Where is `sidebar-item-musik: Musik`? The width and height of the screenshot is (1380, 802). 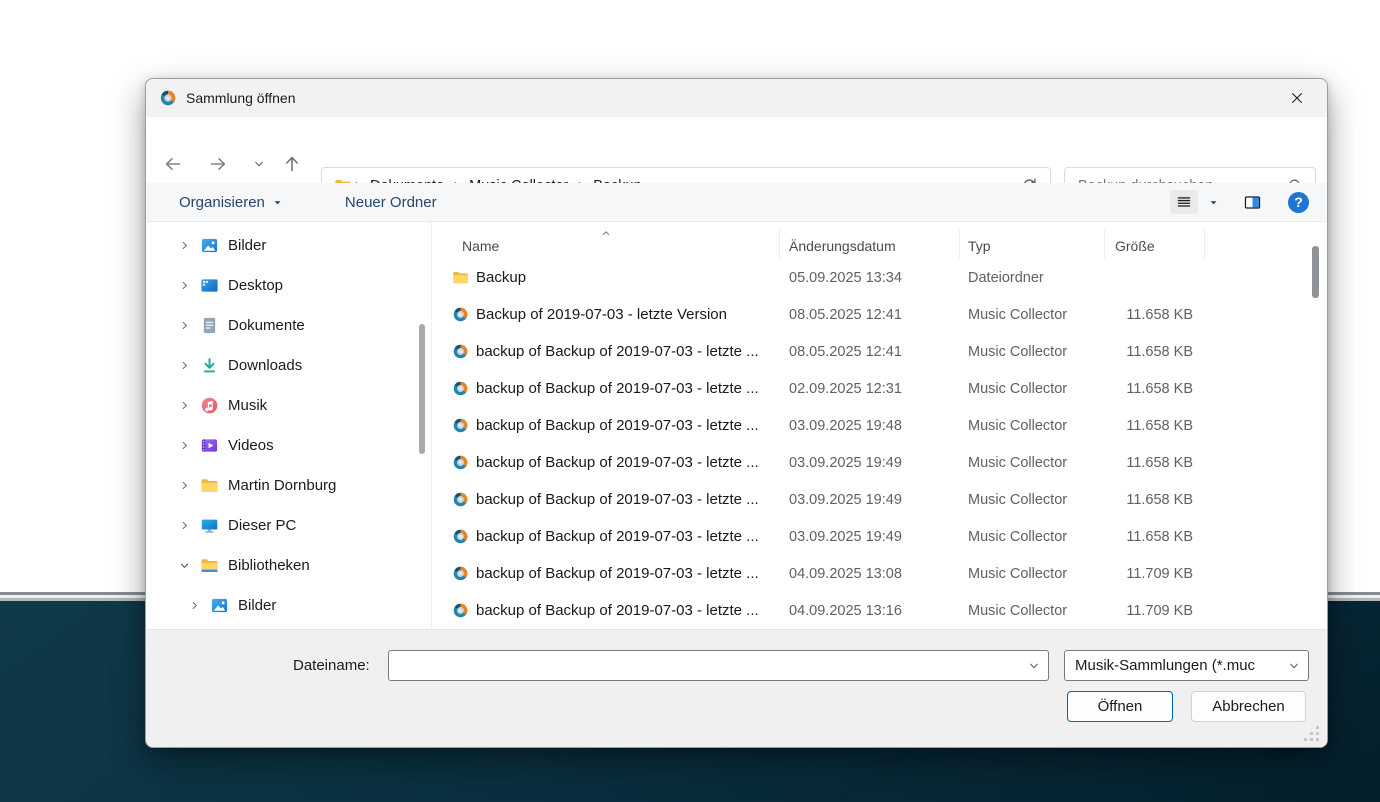
sidebar-item-musik: Musik is located at coordinates (288, 405).